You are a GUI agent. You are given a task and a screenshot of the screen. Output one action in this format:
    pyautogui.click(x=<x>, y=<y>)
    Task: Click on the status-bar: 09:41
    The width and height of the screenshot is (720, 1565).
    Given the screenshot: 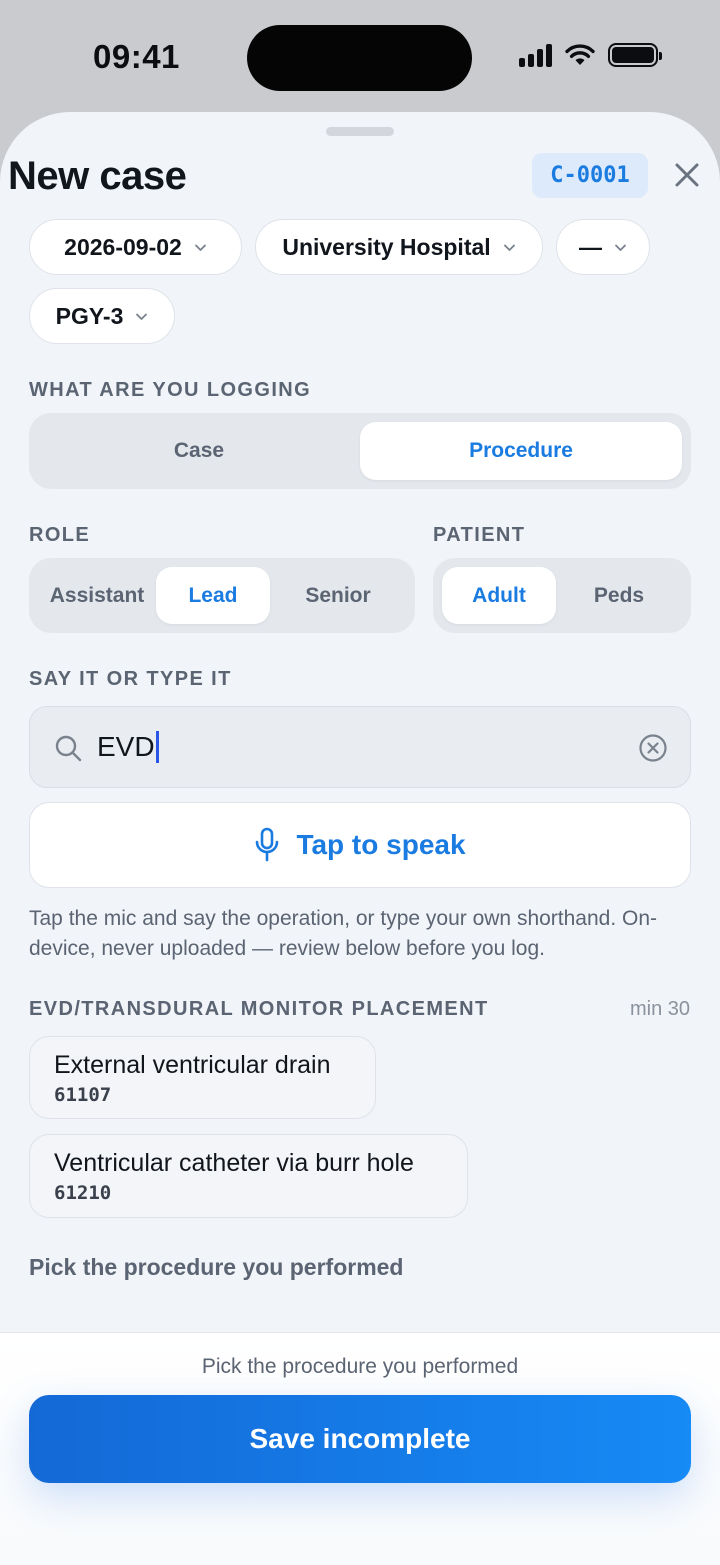 What is the action you would take?
    pyautogui.click(x=360, y=56)
    